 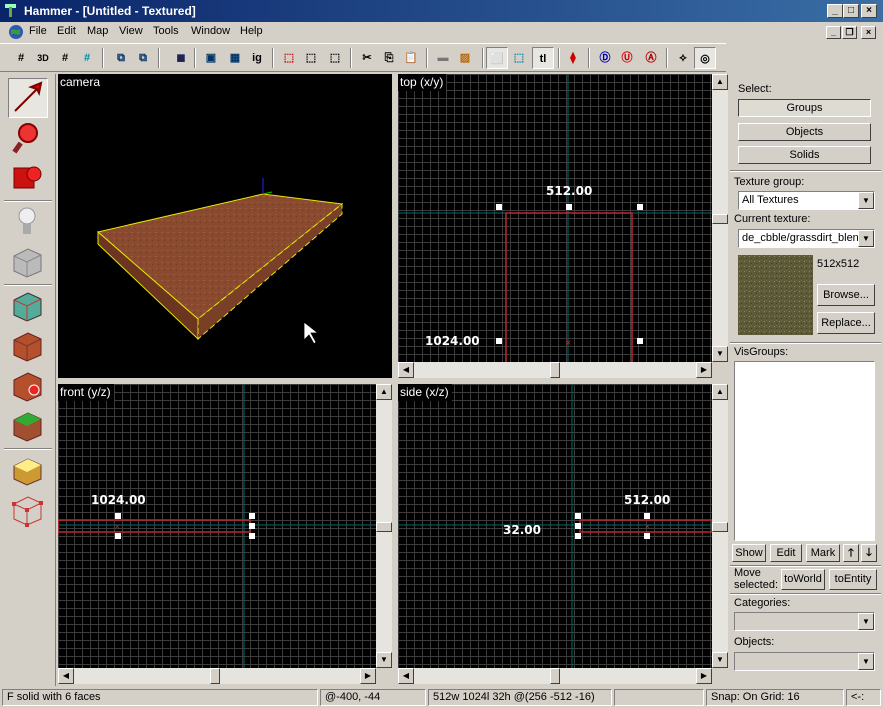 I want to click on magnify-tool-button, so click(x=28, y=138).